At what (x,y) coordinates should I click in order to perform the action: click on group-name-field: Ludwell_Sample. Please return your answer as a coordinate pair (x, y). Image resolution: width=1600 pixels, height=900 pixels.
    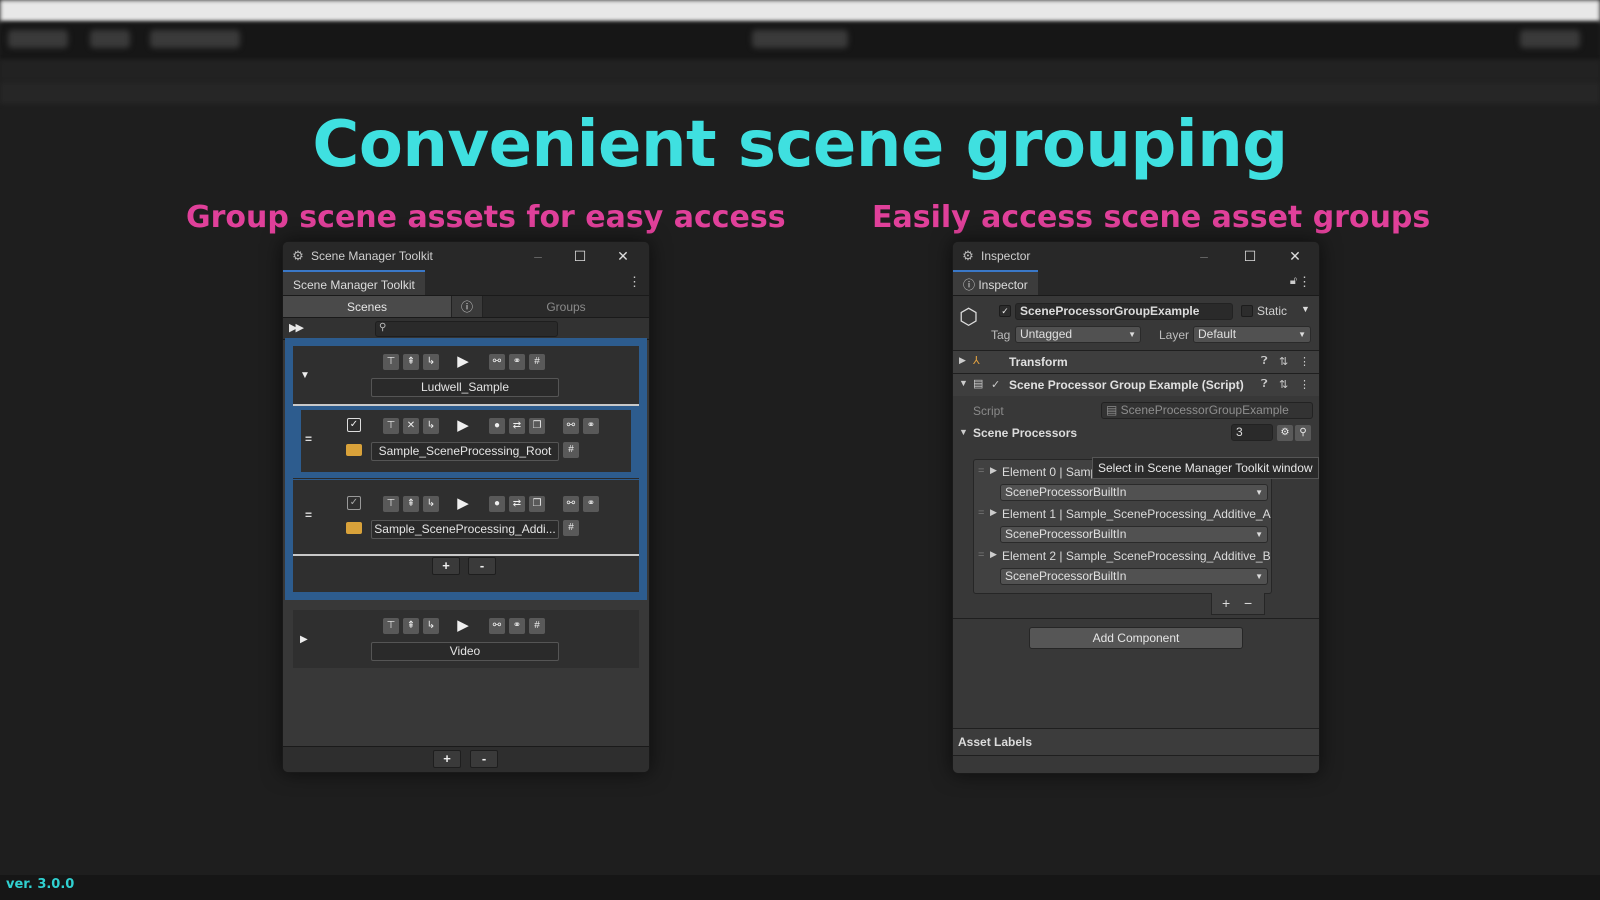
    Looking at the image, I should click on (465, 387).